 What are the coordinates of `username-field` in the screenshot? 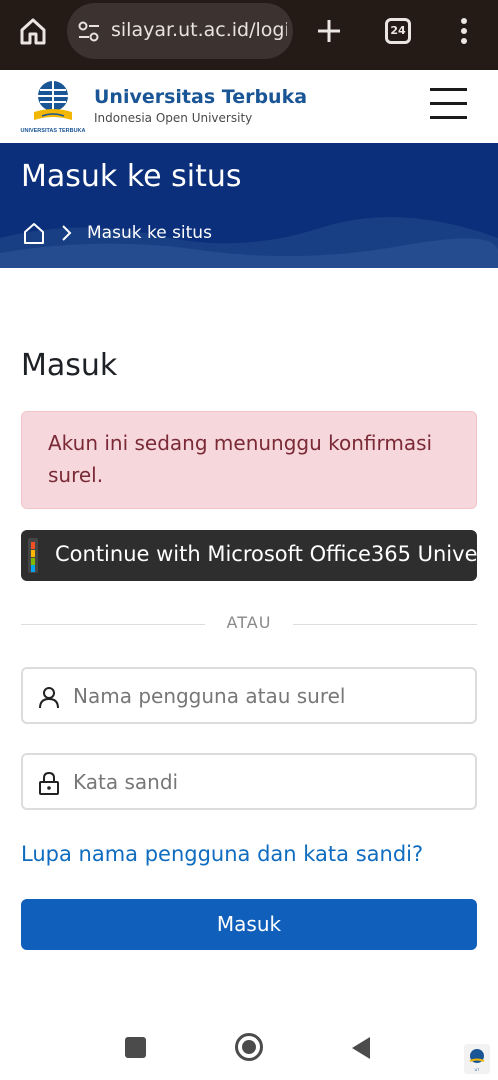 It's located at (249, 695).